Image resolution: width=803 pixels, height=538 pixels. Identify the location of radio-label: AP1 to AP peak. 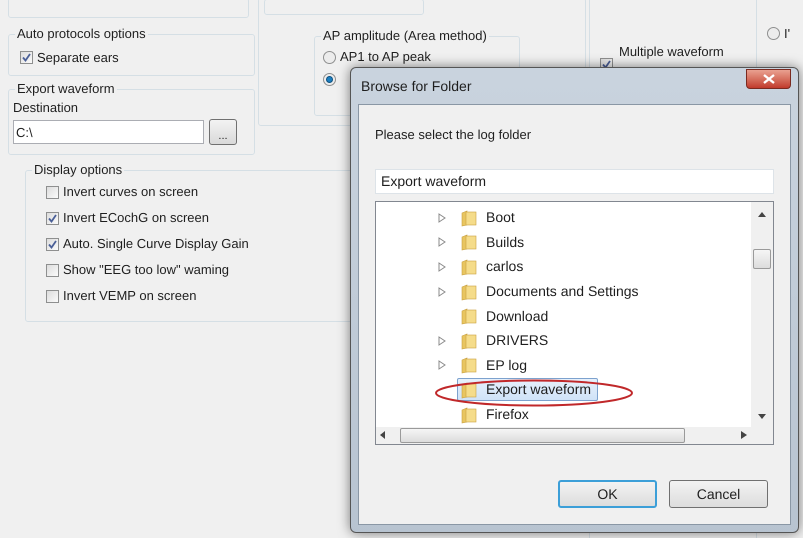
(385, 57).